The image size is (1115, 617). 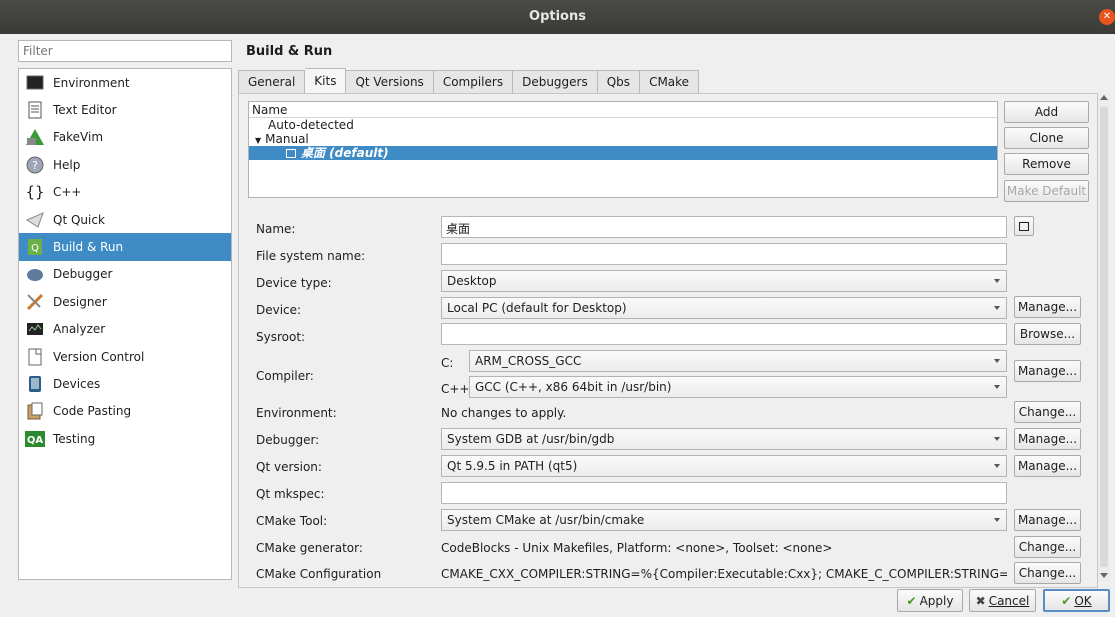 What do you see at coordinates (125, 301) in the screenshot?
I see `category-designer: Designer` at bounding box center [125, 301].